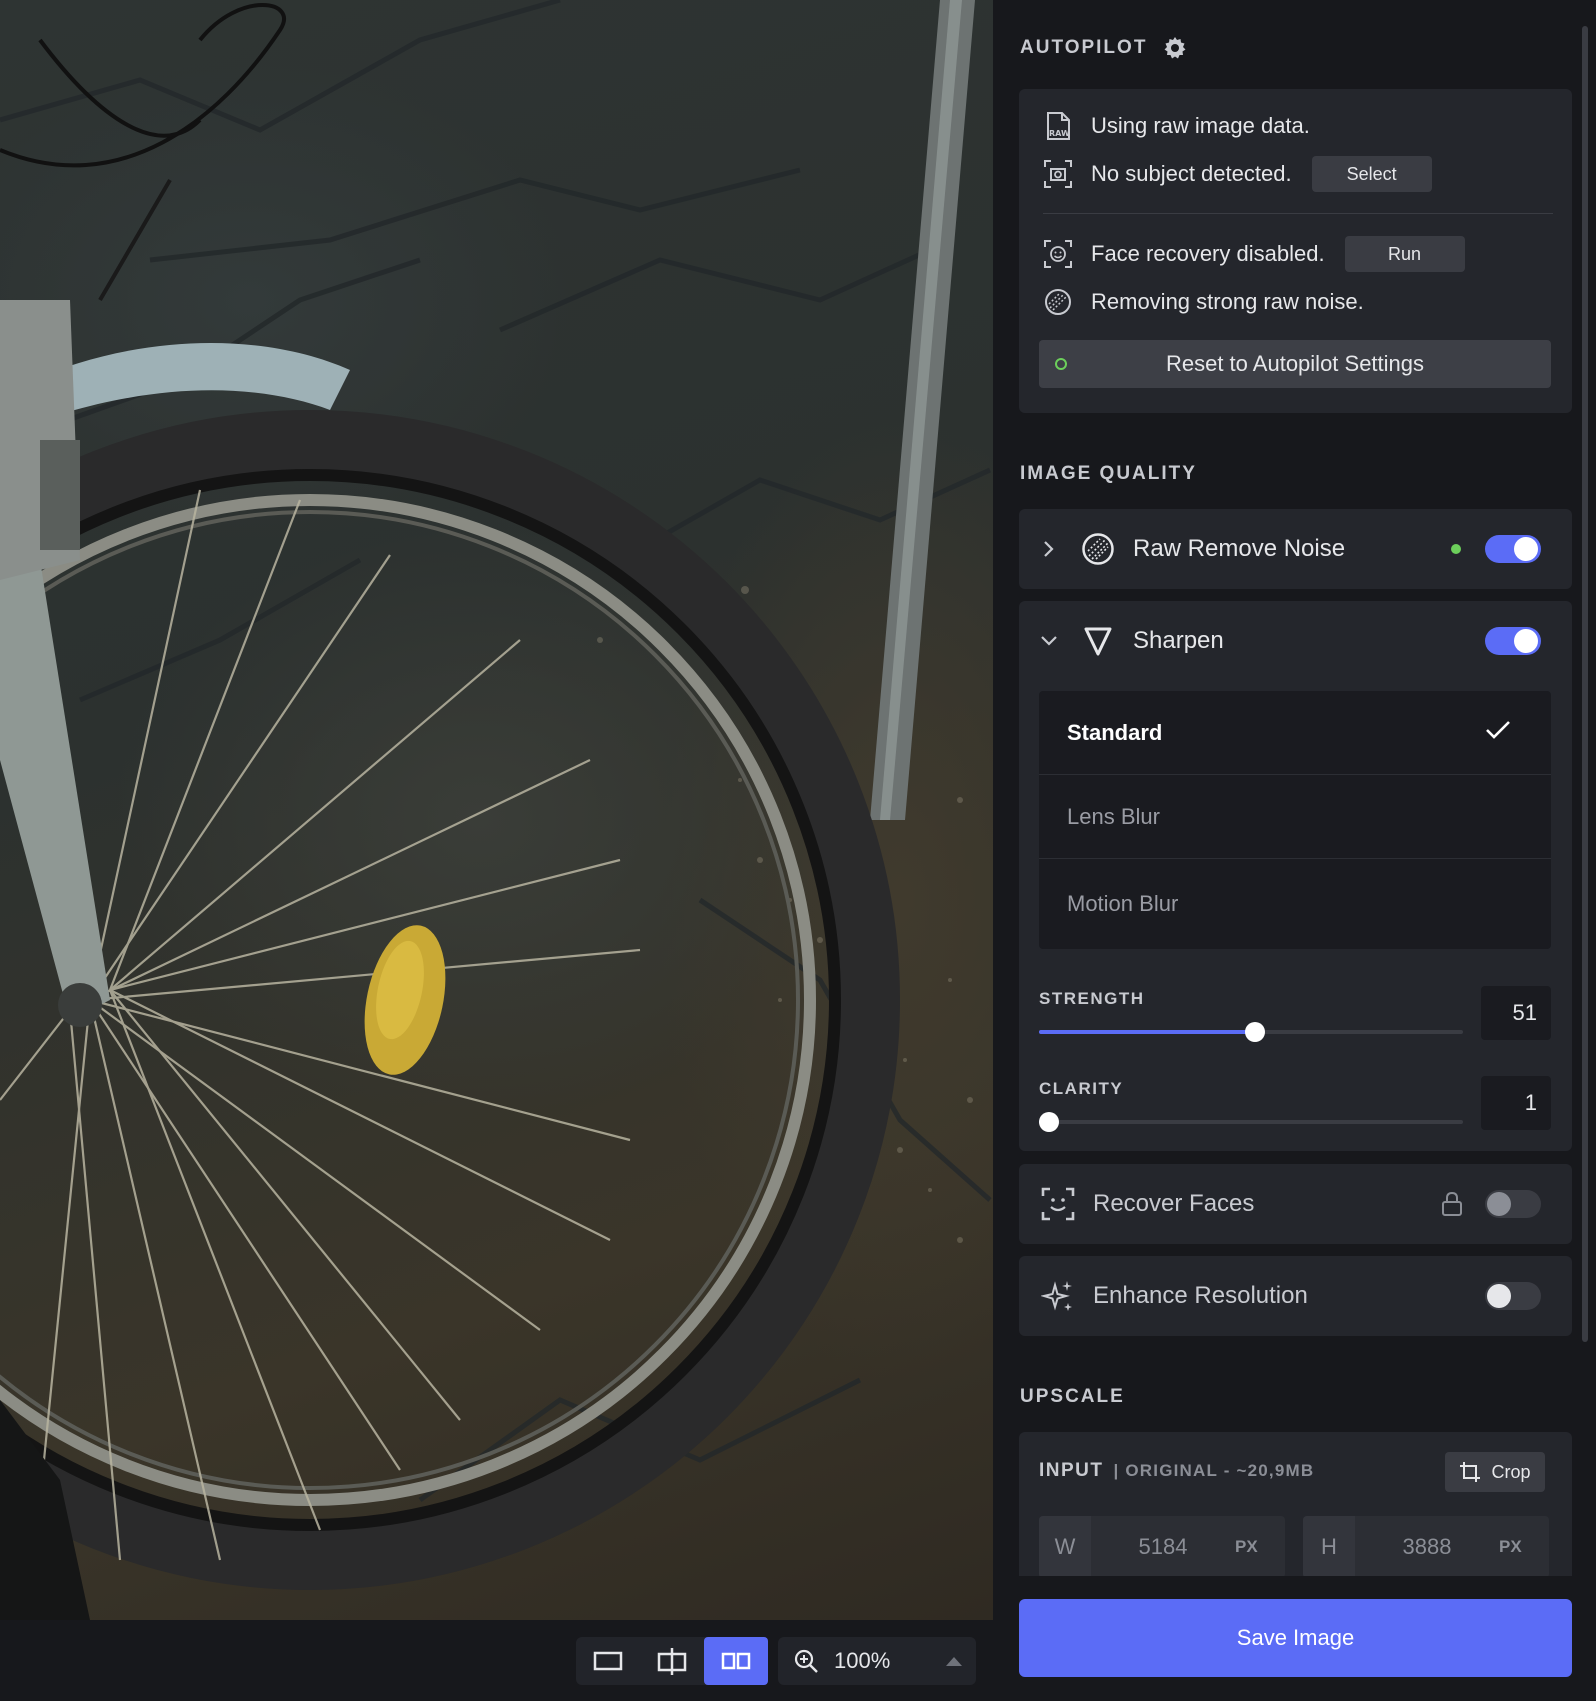  What do you see at coordinates (1511, 1471) in the screenshot?
I see `crop-label: Crop` at bounding box center [1511, 1471].